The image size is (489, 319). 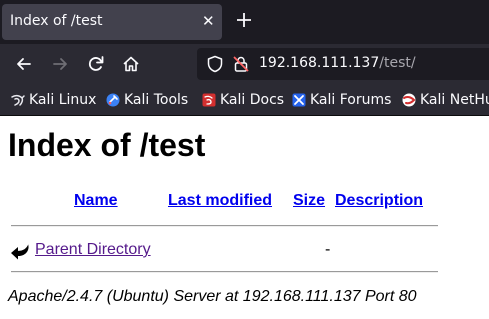 What do you see at coordinates (96, 64) in the screenshot?
I see `reload-icon` at bounding box center [96, 64].